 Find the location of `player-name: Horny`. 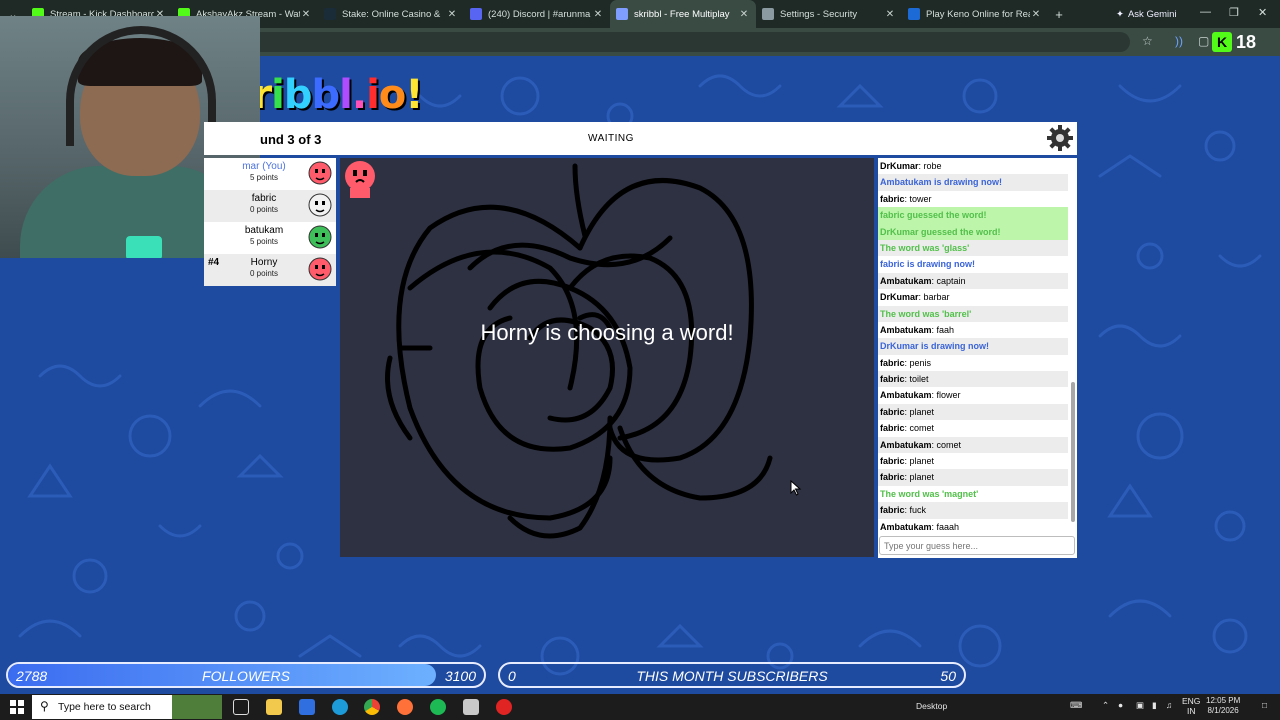

player-name: Horny is located at coordinates (264, 262).